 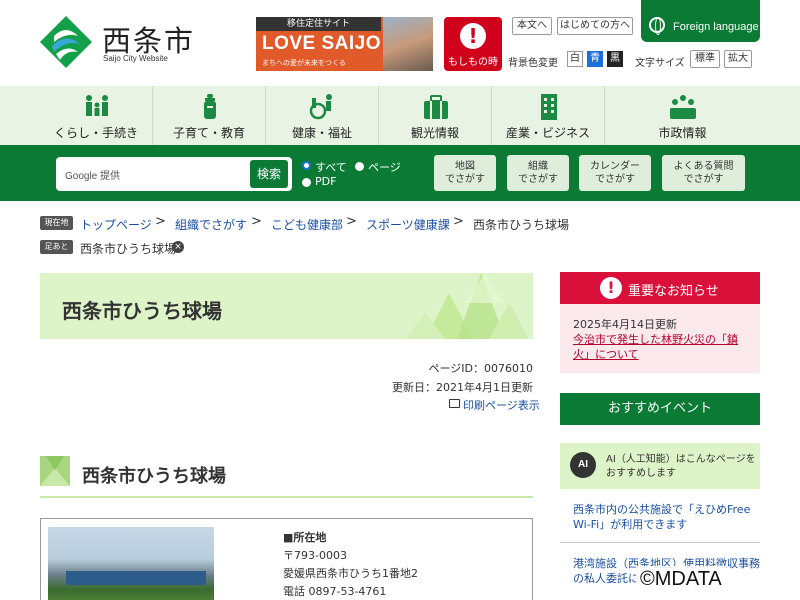 What do you see at coordinates (174, 174) in the screenshot?
I see `search-input: Google 提供 検索` at bounding box center [174, 174].